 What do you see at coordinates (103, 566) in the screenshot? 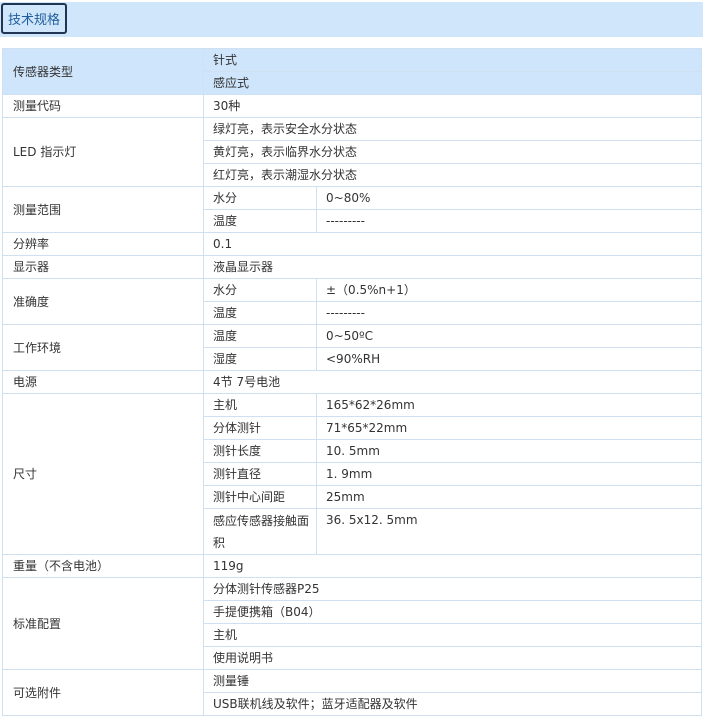
I see `row-label: 重量（不含电池）` at bounding box center [103, 566].